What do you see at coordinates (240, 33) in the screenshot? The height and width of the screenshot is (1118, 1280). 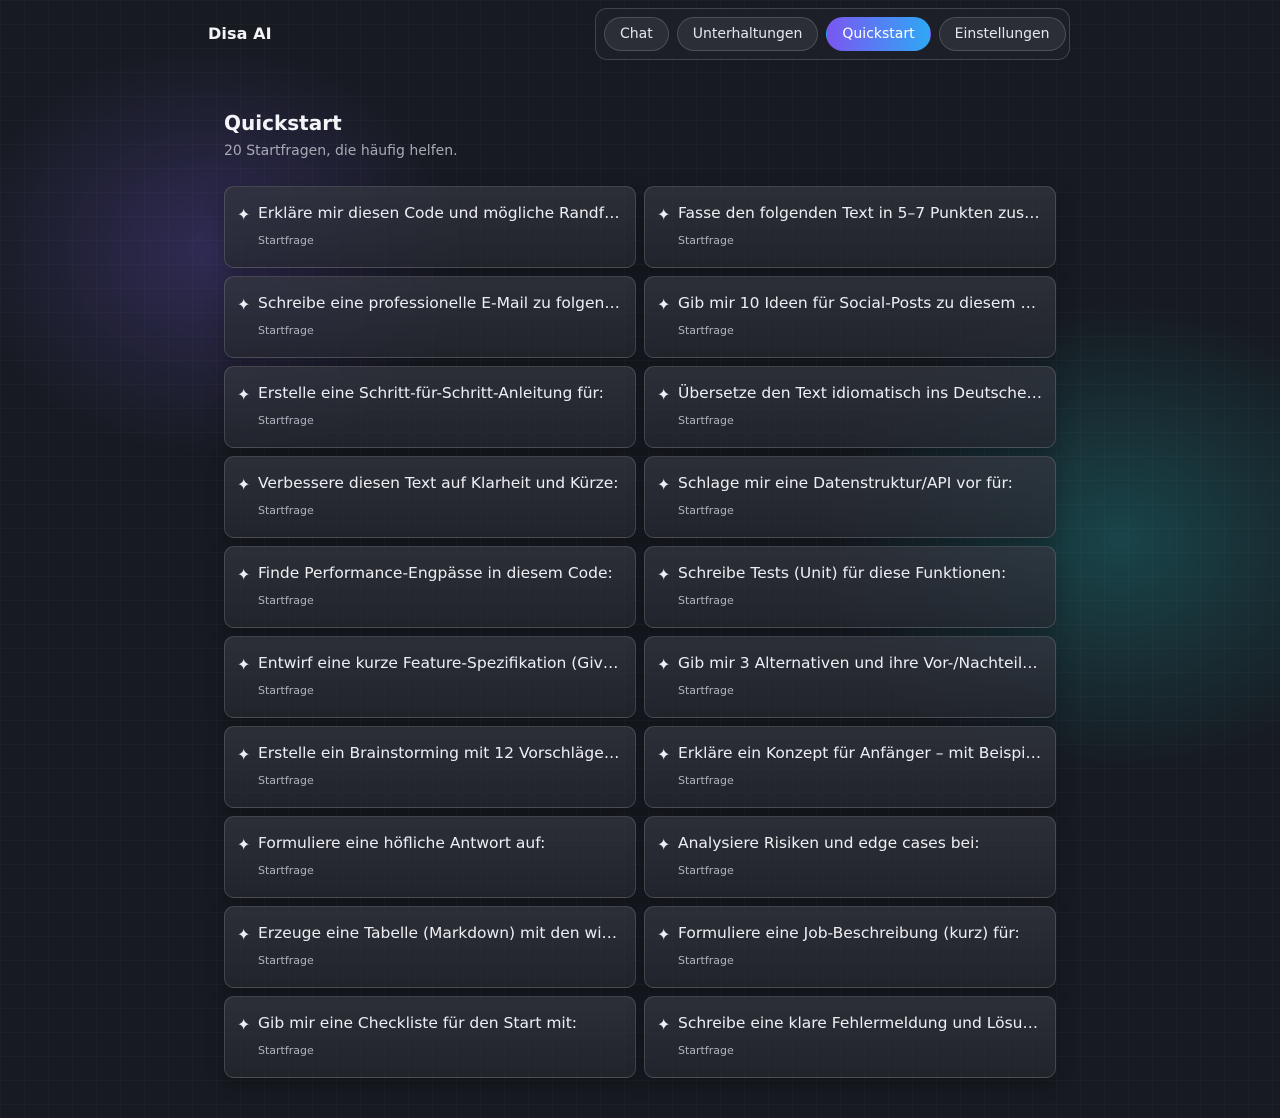 I see `app-brand: Disa AI` at bounding box center [240, 33].